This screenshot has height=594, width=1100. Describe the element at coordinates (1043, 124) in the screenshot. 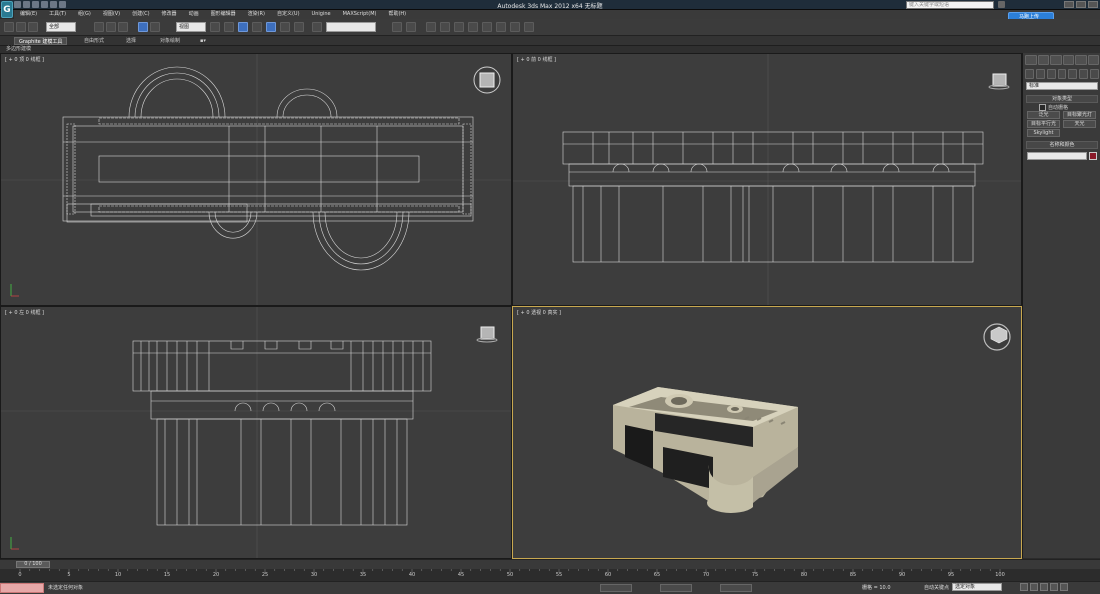

I see `object-button: 目标平行光` at that location.